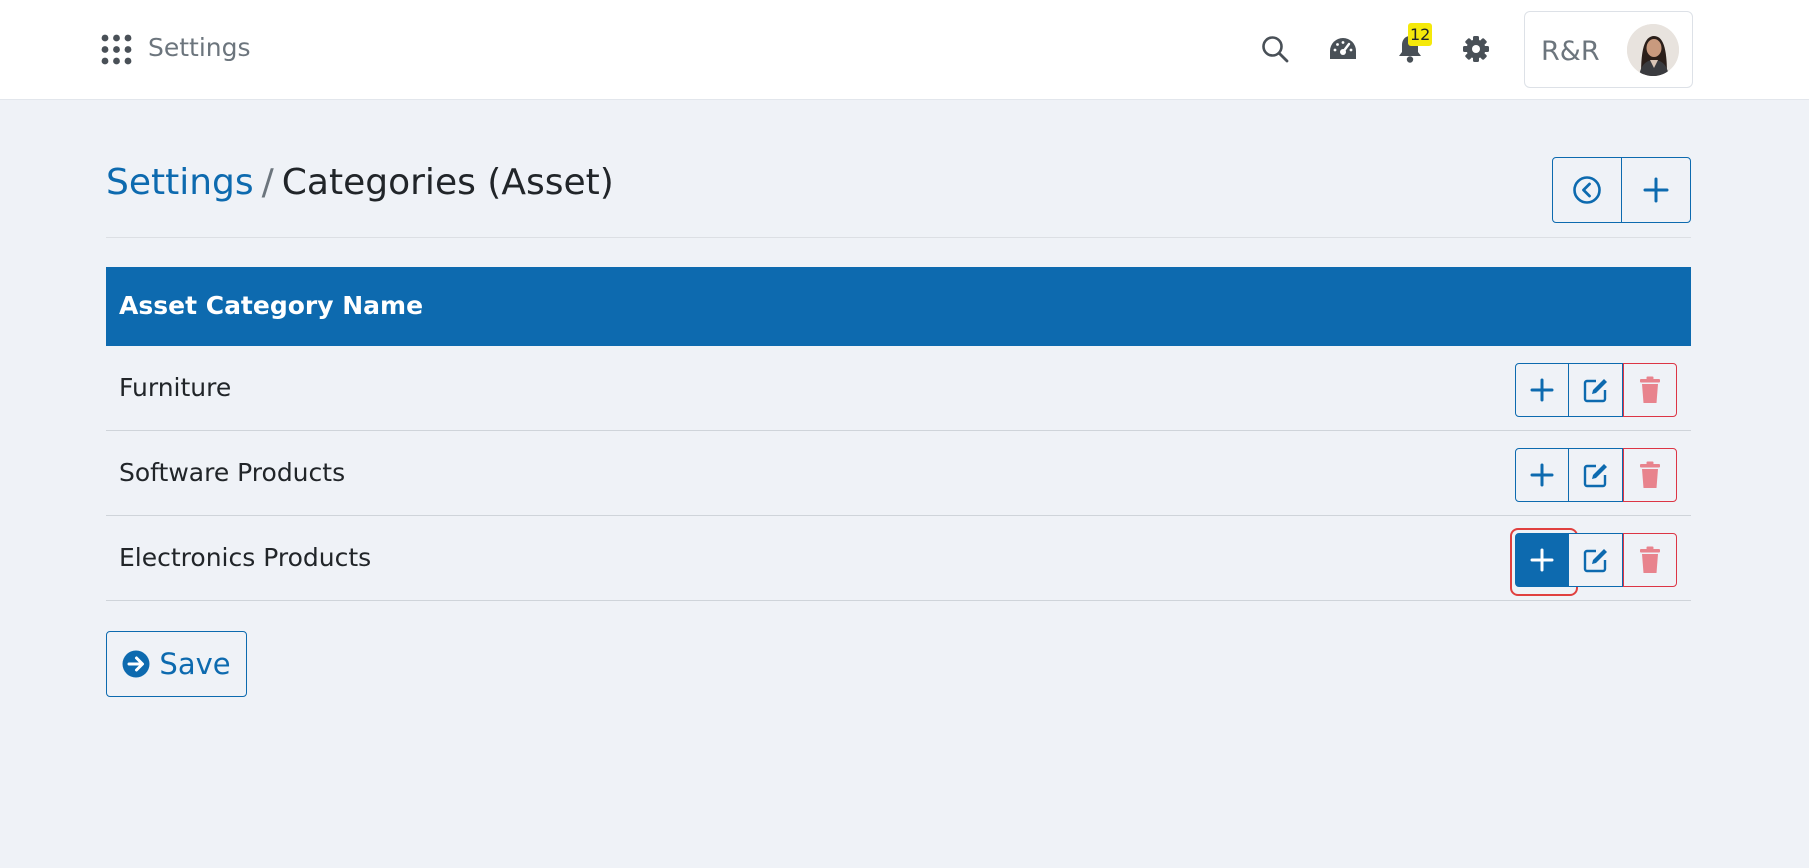 Image resolution: width=1809 pixels, height=868 pixels. What do you see at coordinates (1476, 49) in the screenshot?
I see `gear-icon` at bounding box center [1476, 49].